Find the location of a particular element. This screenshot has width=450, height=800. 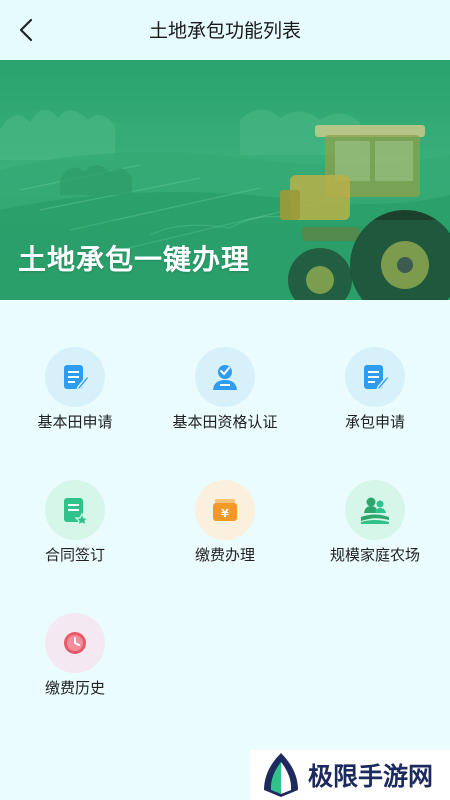

icon-circle: ¥ is located at coordinates (225, 510).